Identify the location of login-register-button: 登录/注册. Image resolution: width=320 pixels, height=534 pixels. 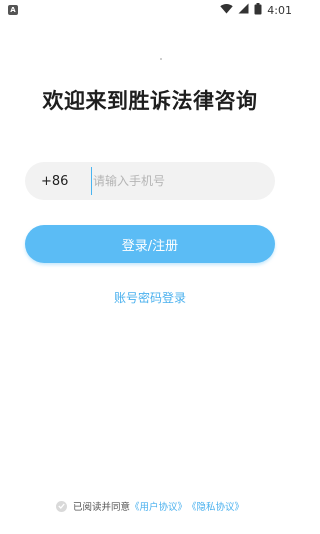
(150, 244).